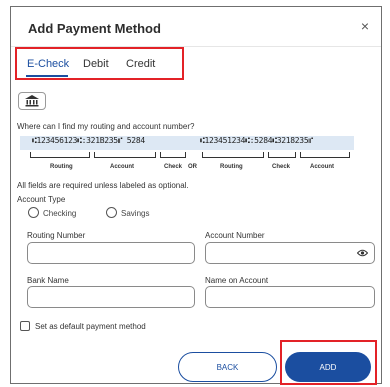 The width and height of the screenshot is (390, 387). I want to click on bracket-routing-right, so click(233, 155).